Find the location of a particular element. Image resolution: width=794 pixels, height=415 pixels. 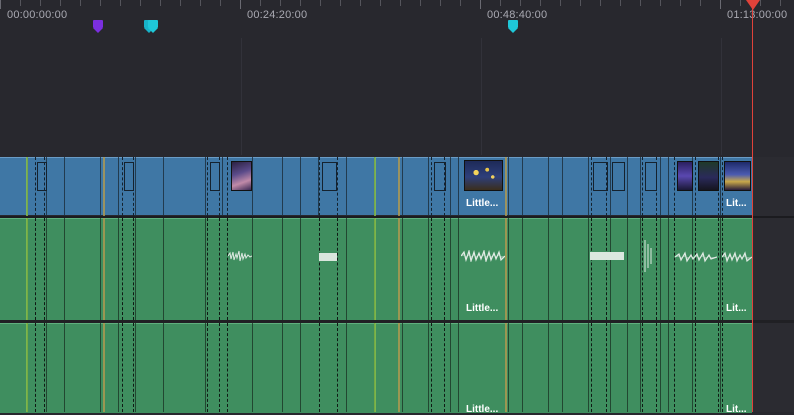

playhead-handle is located at coordinates (753, 5).